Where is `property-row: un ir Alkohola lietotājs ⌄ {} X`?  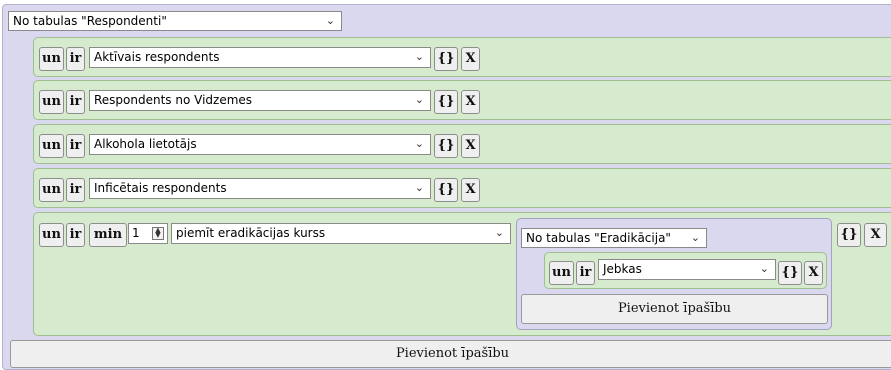 property-row: un ir Alkohola lietotājs ⌄ {} X is located at coordinates (462, 144).